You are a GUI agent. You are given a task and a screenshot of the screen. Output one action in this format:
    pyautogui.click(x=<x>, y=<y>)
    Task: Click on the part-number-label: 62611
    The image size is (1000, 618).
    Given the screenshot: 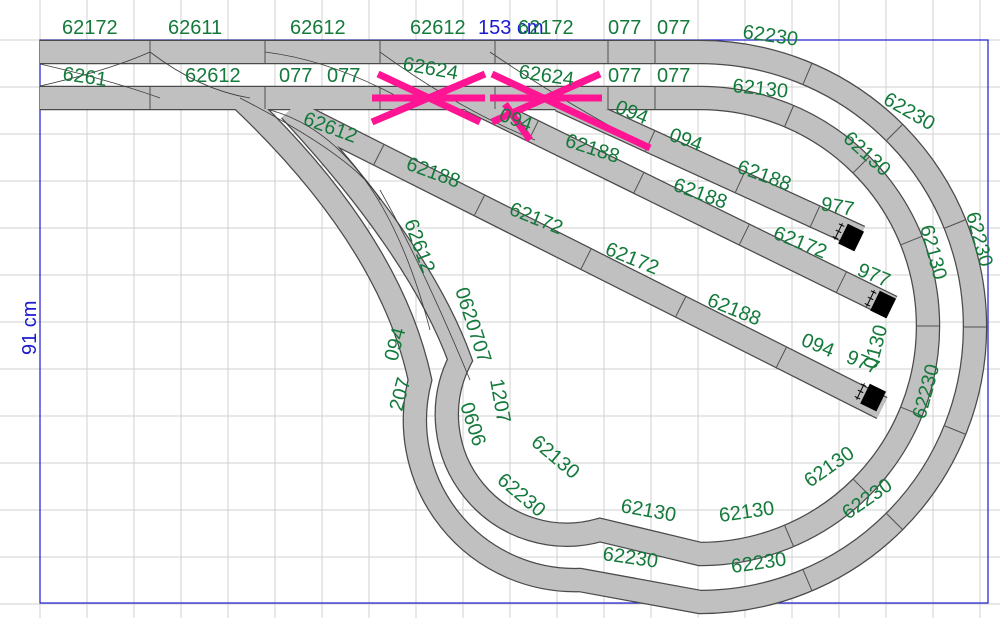 What is the action you would take?
    pyautogui.click(x=195, y=28)
    